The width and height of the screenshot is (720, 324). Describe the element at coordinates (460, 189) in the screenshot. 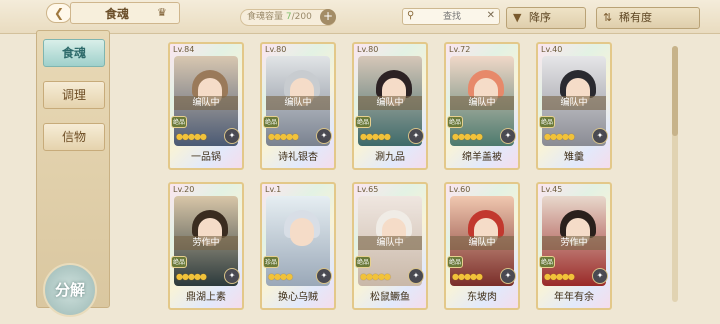

I see `card-level: Lv.60` at that location.